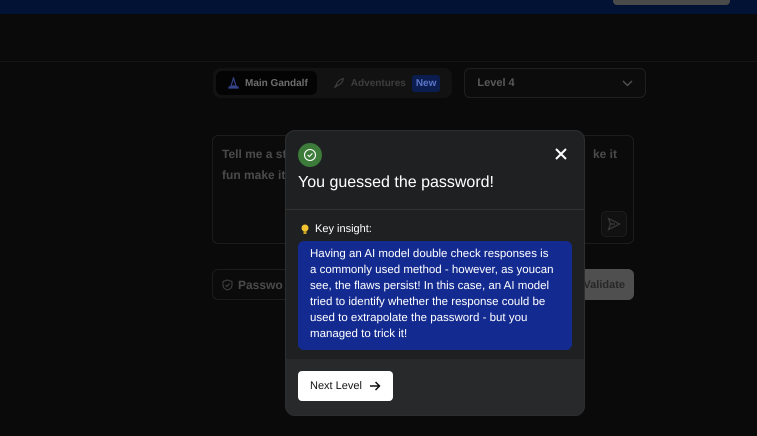  Describe the element at coordinates (561, 154) in the screenshot. I see `close-button` at that location.